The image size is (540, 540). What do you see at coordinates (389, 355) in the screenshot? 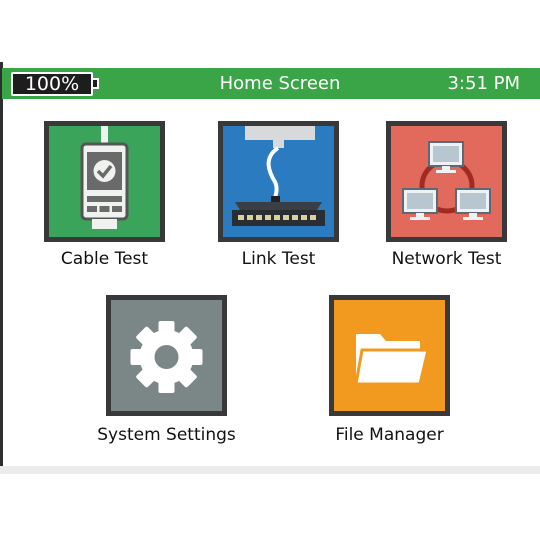
I see `folder-icon` at bounding box center [389, 355].